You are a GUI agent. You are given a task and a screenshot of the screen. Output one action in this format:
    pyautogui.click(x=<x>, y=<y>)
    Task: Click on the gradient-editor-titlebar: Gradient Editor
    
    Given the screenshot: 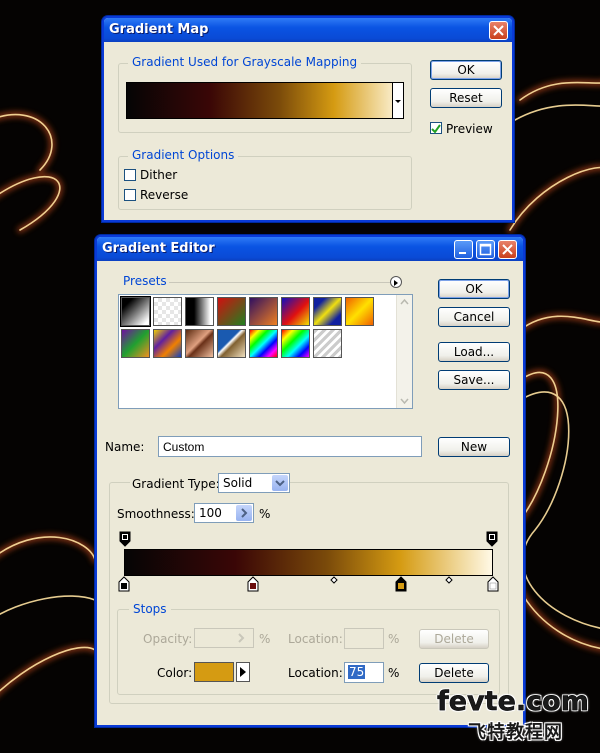 What is the action you would take?
    pyautogui.click(x=310, y=249)
    